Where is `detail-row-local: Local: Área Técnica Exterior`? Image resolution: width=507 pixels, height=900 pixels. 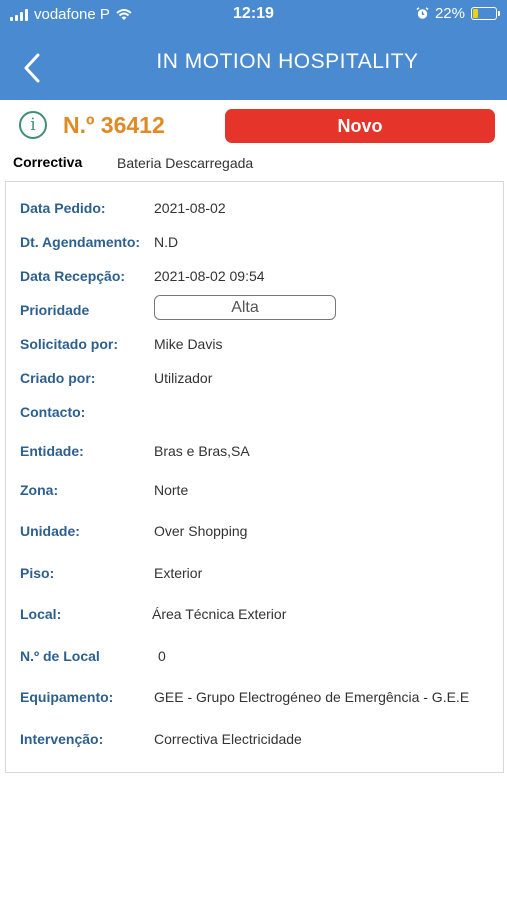
detail-row-local: Local: Área Técnica Exterior is located at coordinates (254, 616).